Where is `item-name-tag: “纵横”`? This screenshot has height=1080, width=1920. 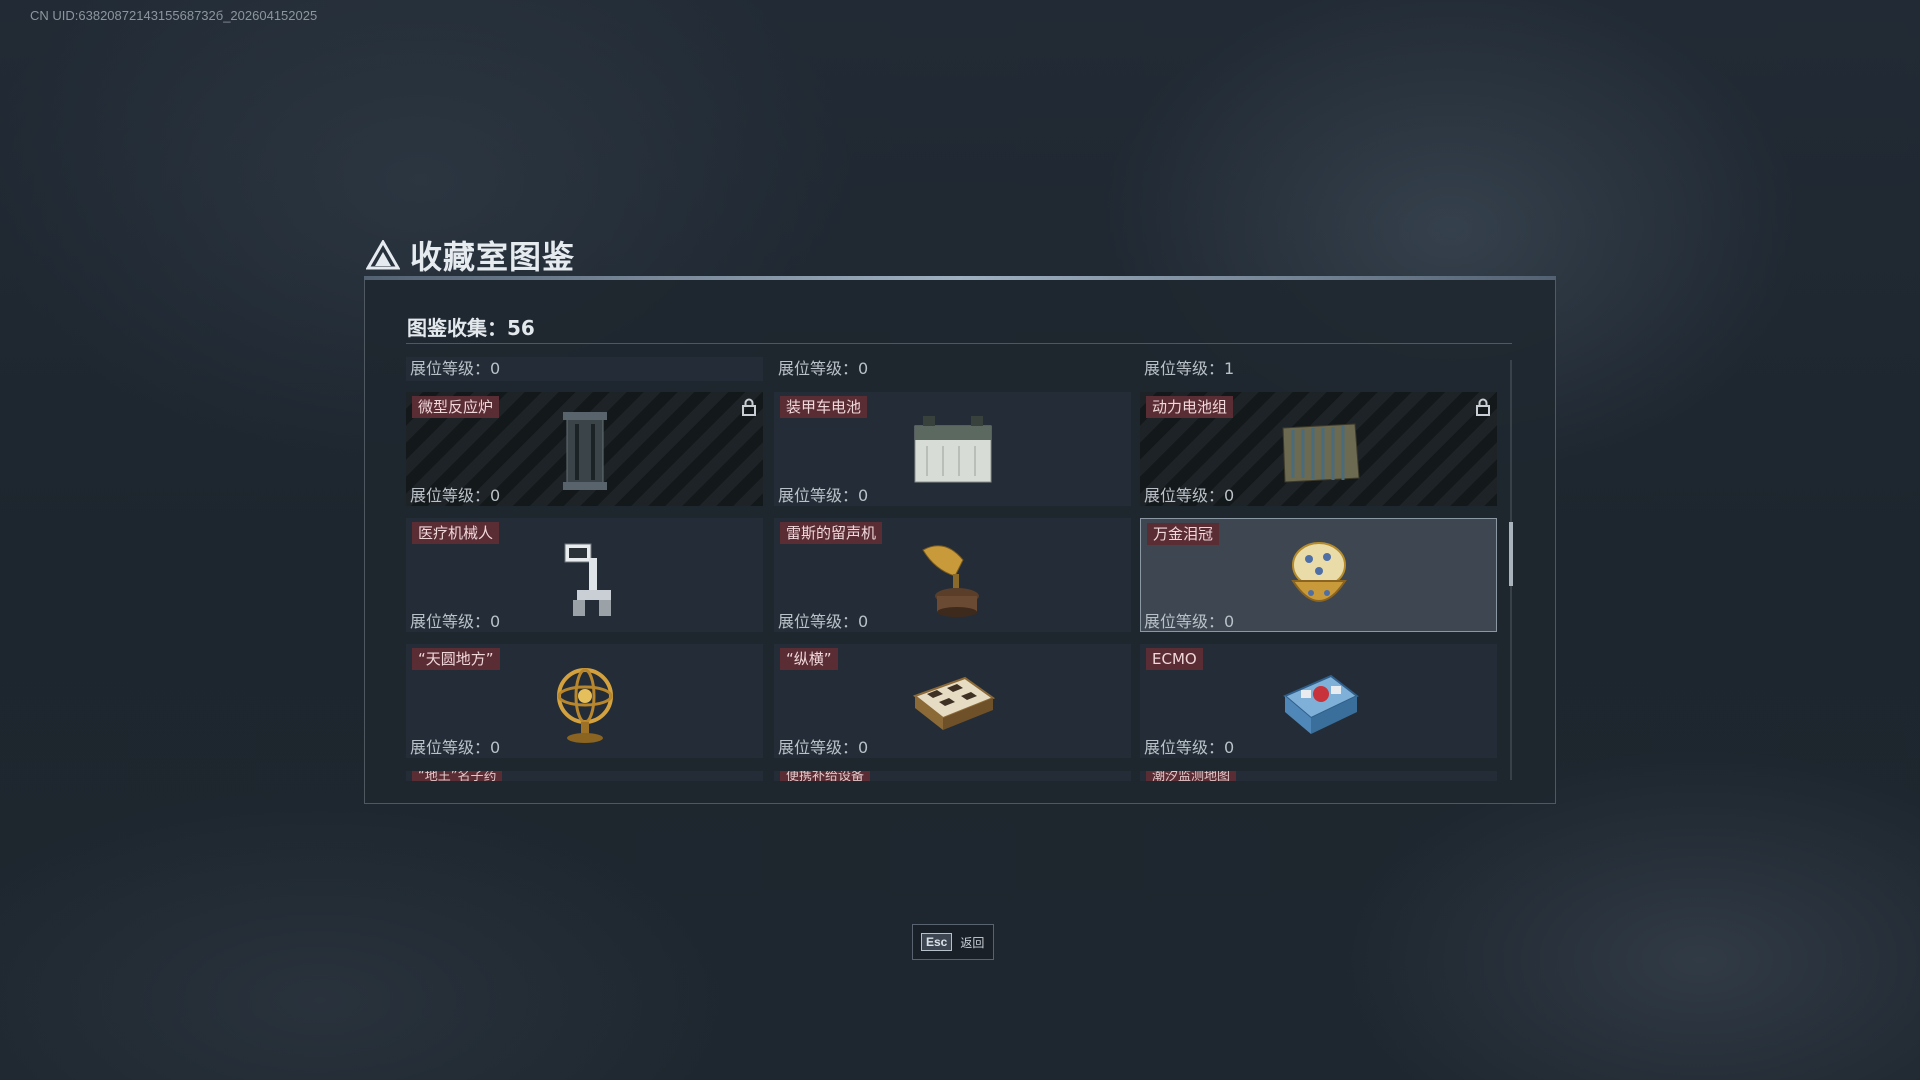 item-name-tag: “纵横” is located at coordinates (809, 659).